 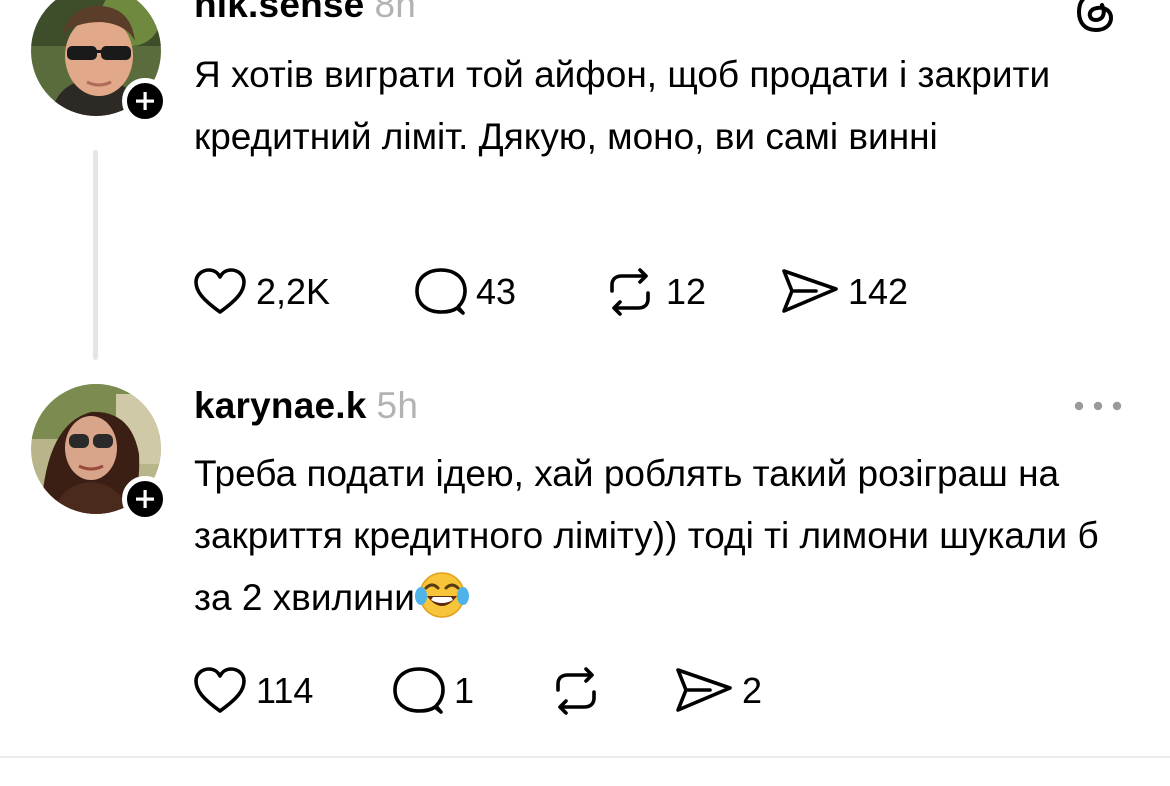 I want to click on repost-button: 12, so click(x=654, y=292).